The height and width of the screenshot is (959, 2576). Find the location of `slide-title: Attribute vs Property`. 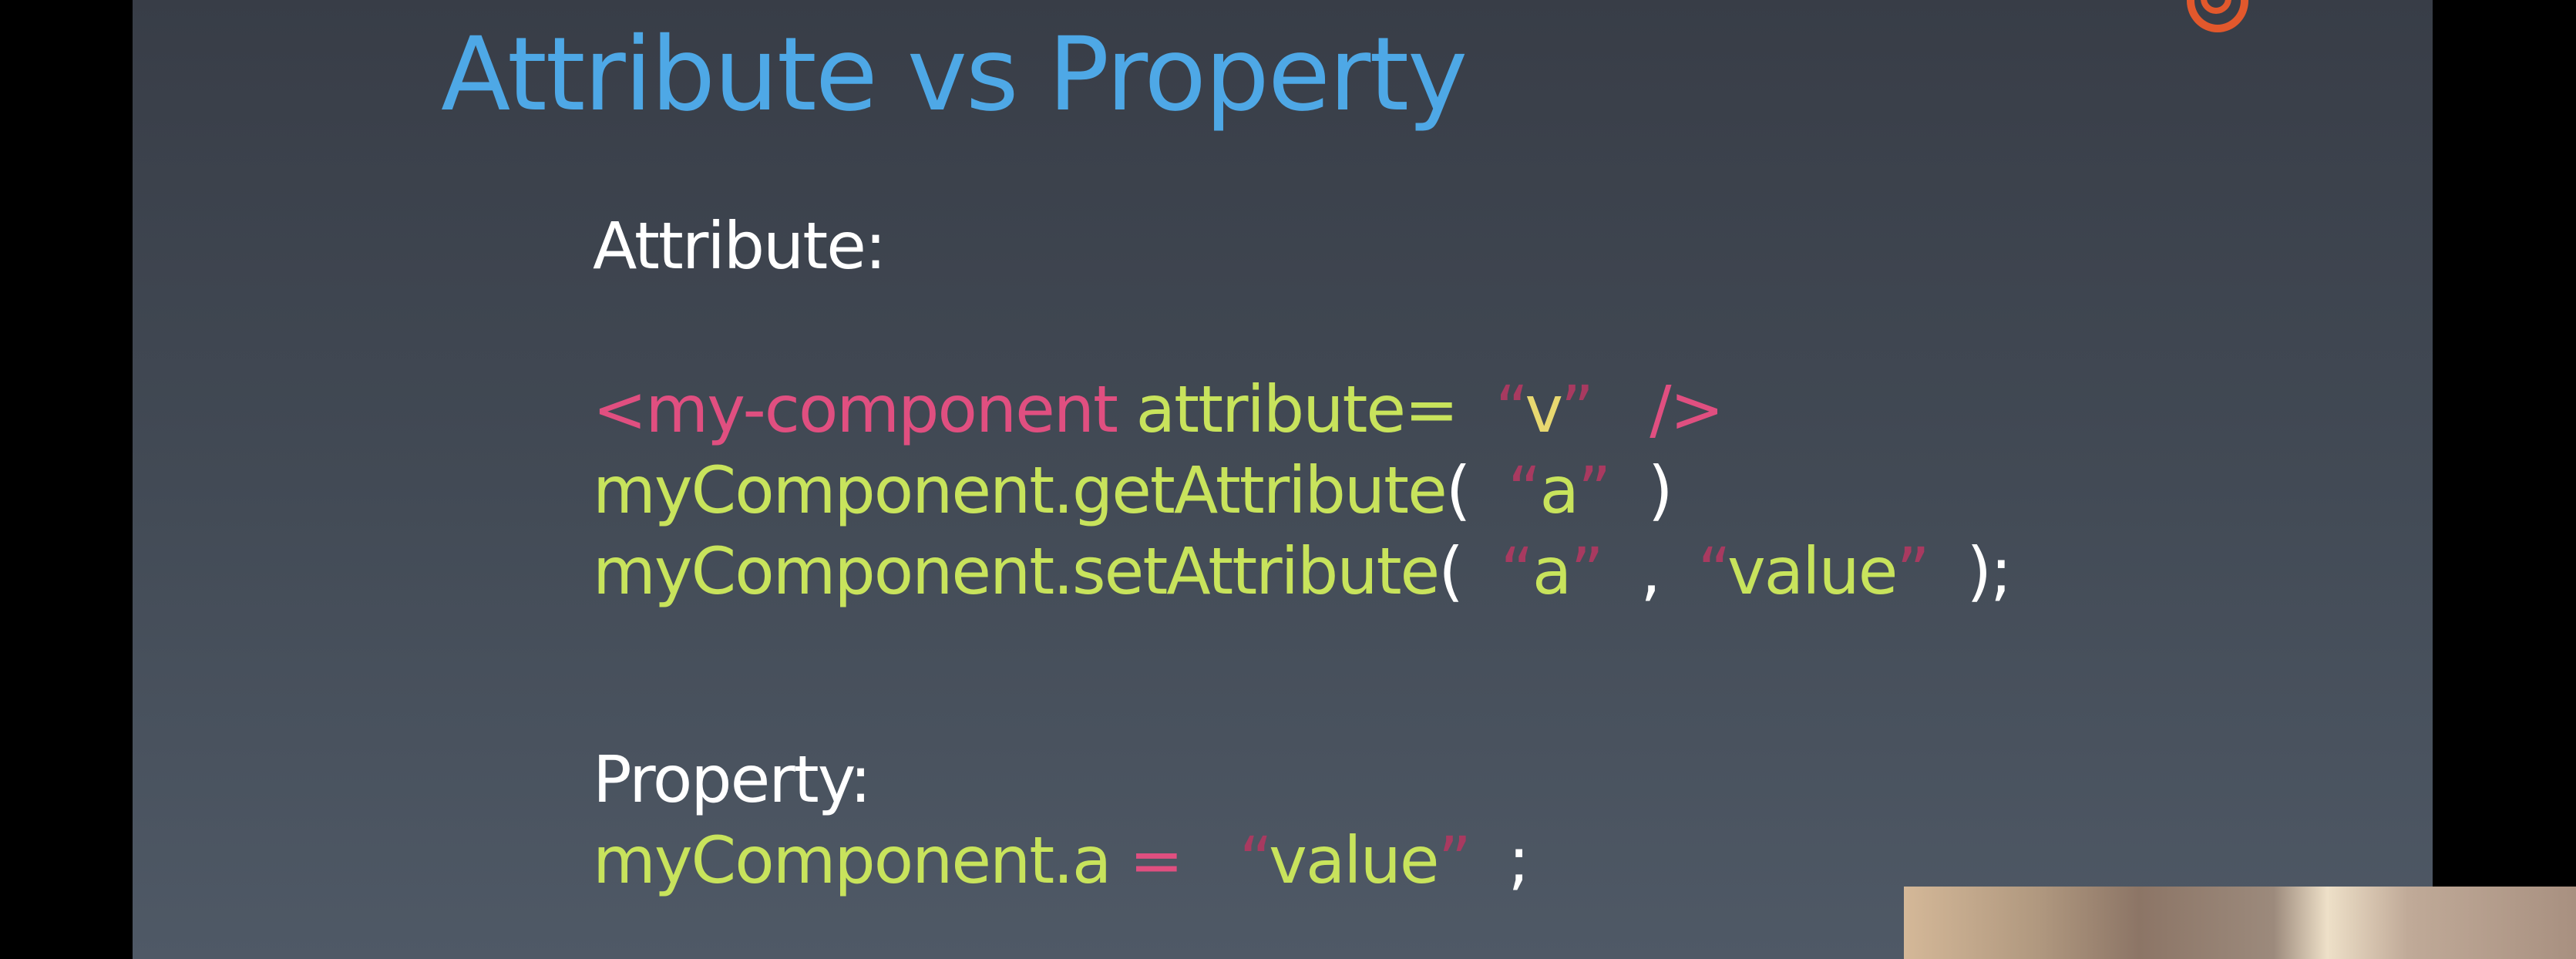

slide-title: Attribute vs Property is located at coordinates (954, 74).